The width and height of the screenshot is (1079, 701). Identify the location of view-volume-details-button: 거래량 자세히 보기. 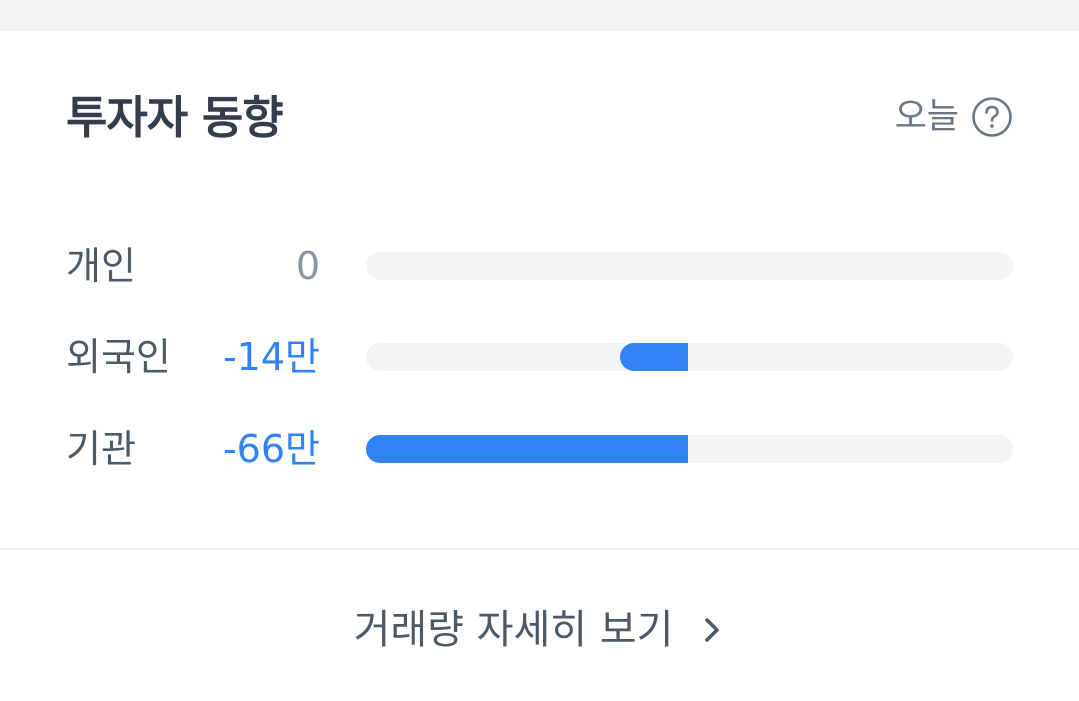
(539, 630).